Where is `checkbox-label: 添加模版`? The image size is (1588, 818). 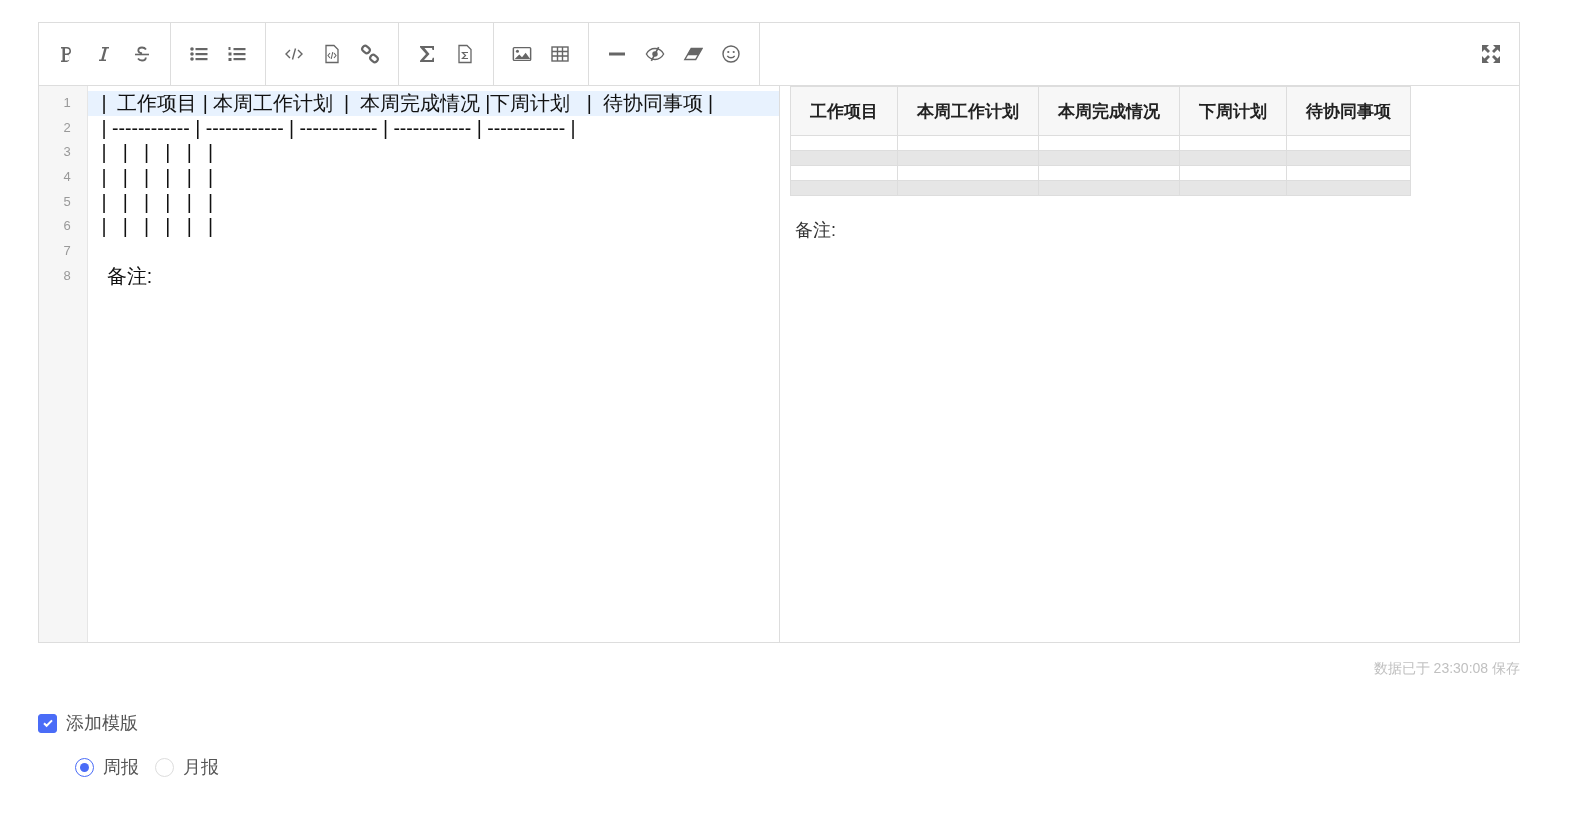 checkbox-label: 添加模版 is located at coordinates (102, 723).